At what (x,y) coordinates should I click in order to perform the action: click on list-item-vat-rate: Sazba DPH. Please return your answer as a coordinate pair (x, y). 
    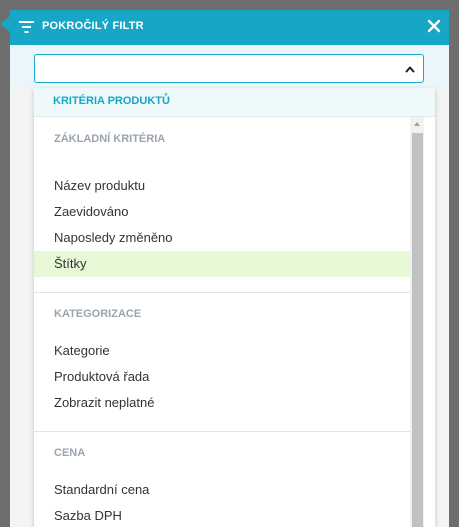
    Looking at the image, I should click on (222, 515).